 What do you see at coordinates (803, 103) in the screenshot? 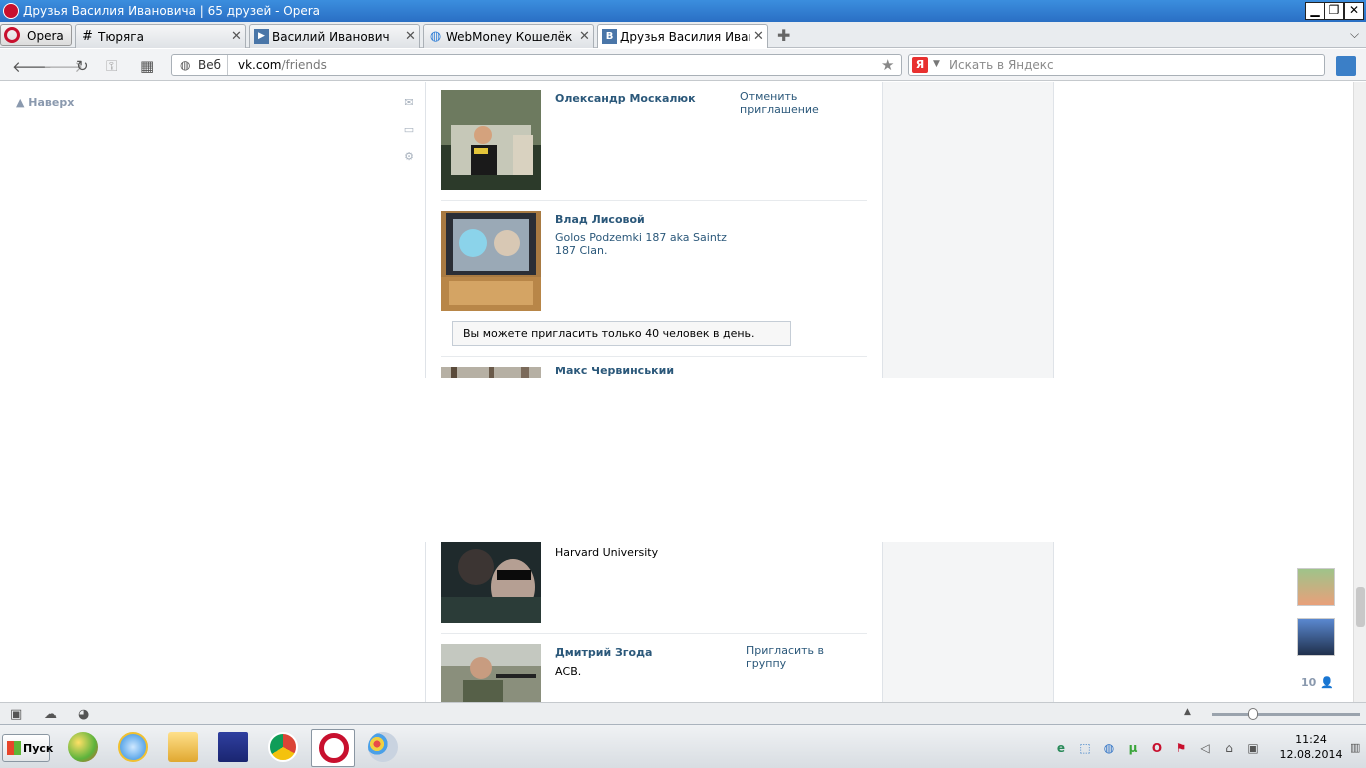
I see `cancel-invitation-link: Отменить приглашение` at bounding box center [803, 103].